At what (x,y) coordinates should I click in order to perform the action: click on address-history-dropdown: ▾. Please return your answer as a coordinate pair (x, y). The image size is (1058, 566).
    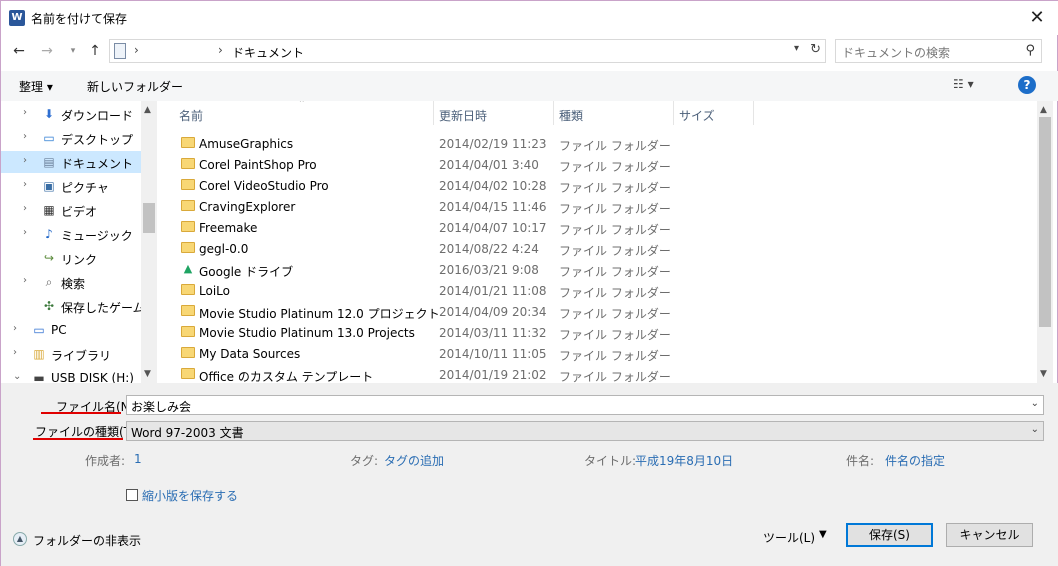
    Looking at the image, I should click on (796, 48).